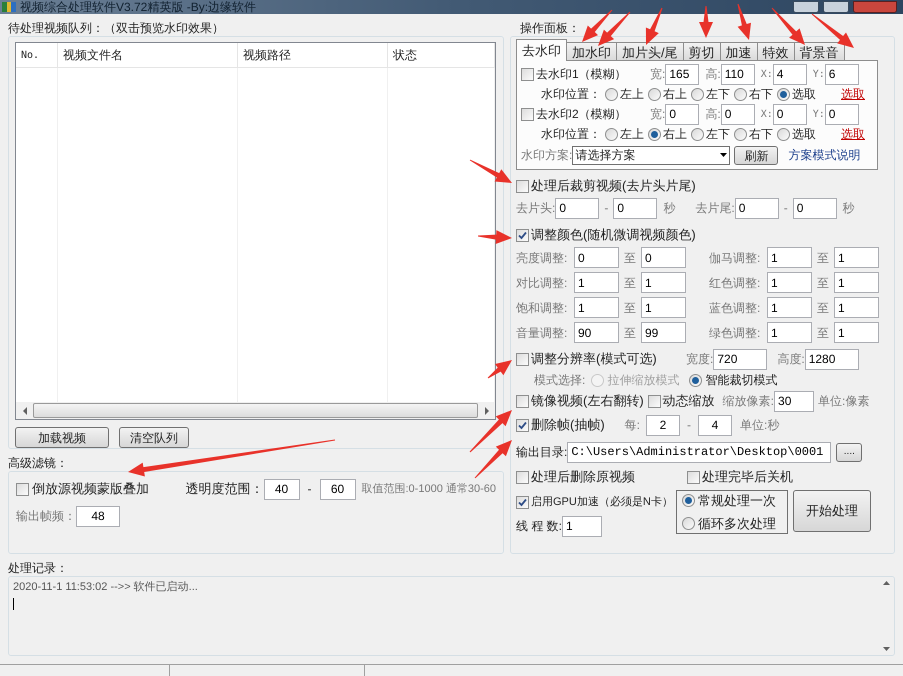 Image resolution: width=903 pixels, height=676 pixels. Describe the element at coordinates (651, 155) in the screenshot. I see `scheme-dropdown: 请选择方案` at that location.